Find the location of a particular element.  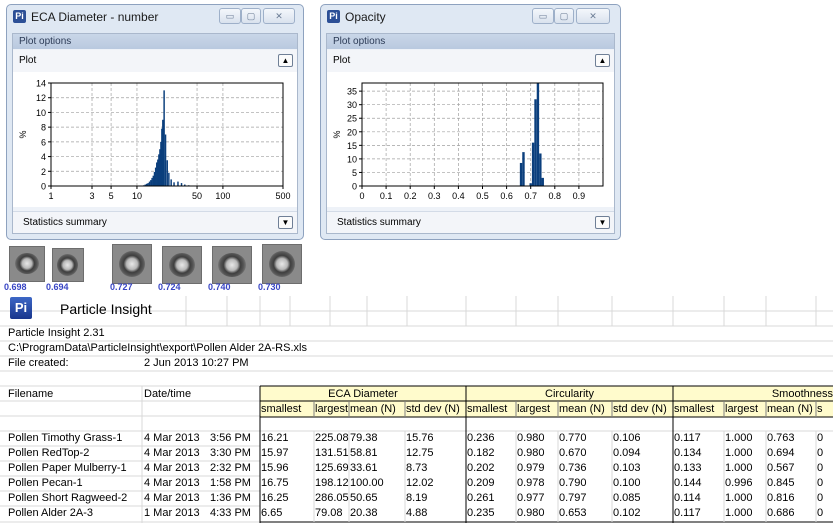

y-tick-label: 20 is located at coordinates (352, 132).